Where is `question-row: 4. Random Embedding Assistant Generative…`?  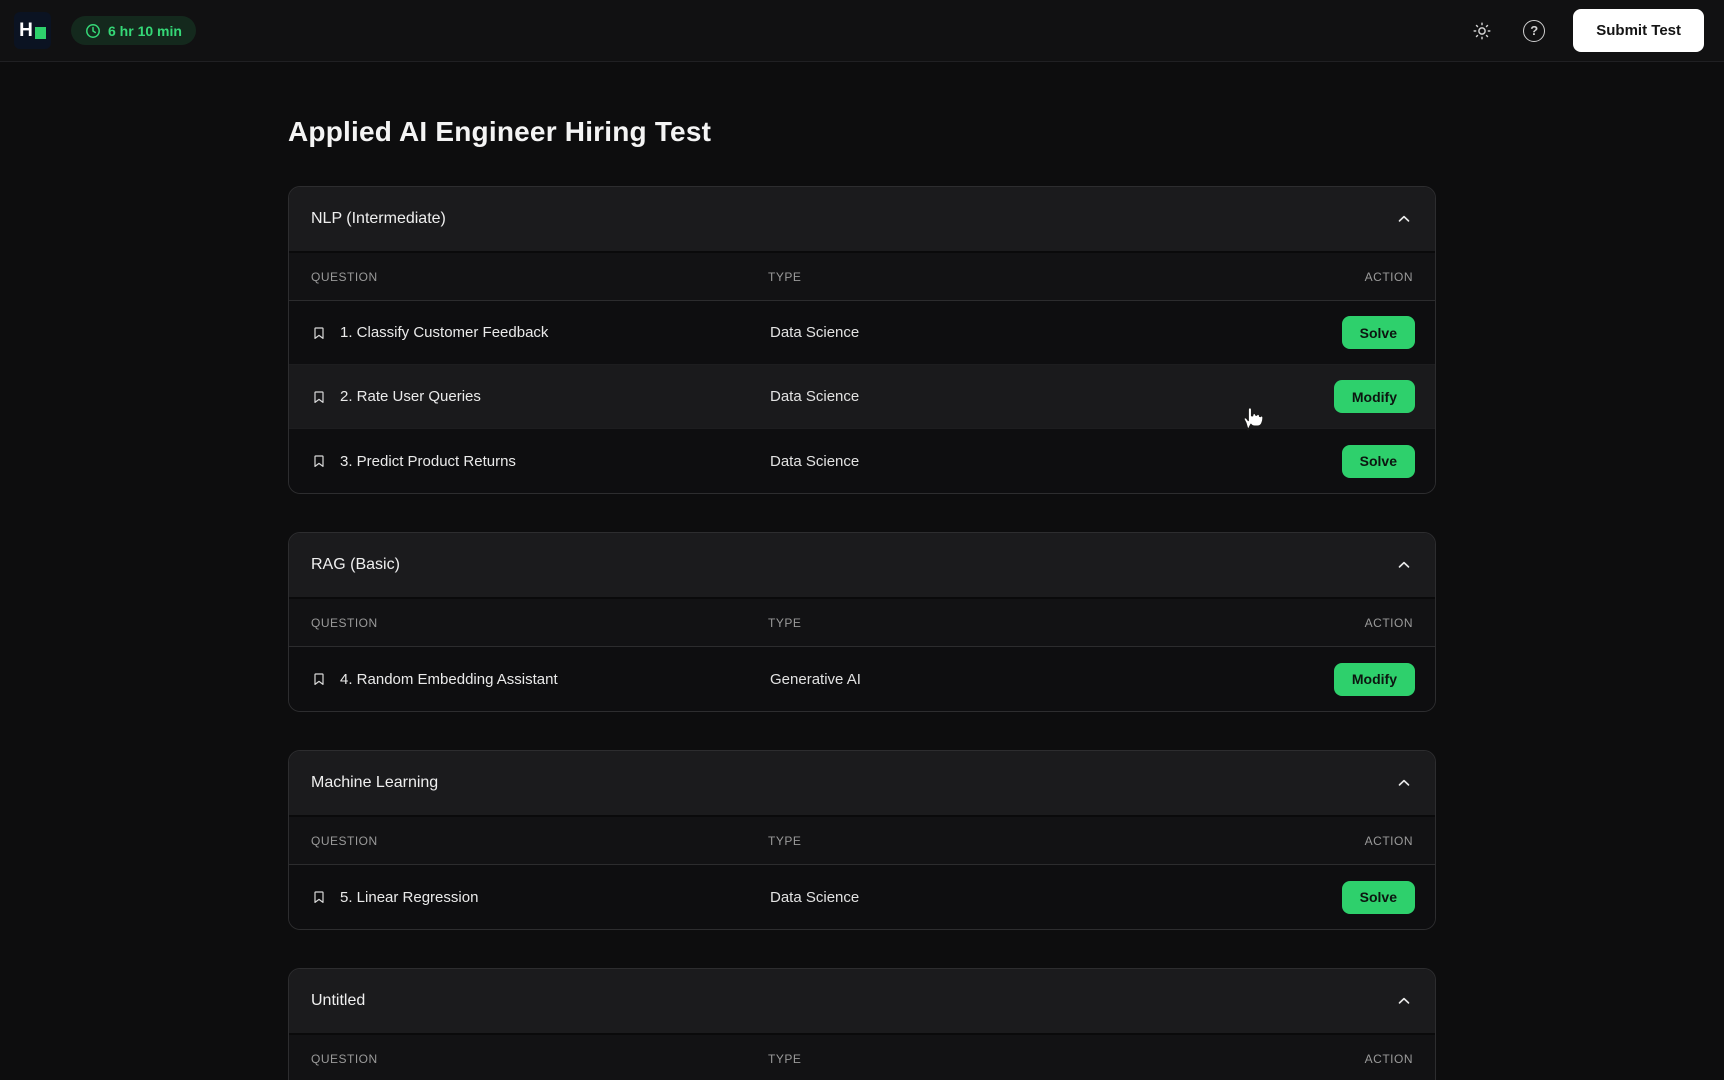 question-row: 4. Random Embedding Assistant Generative… is located at coordinates (862, 679).